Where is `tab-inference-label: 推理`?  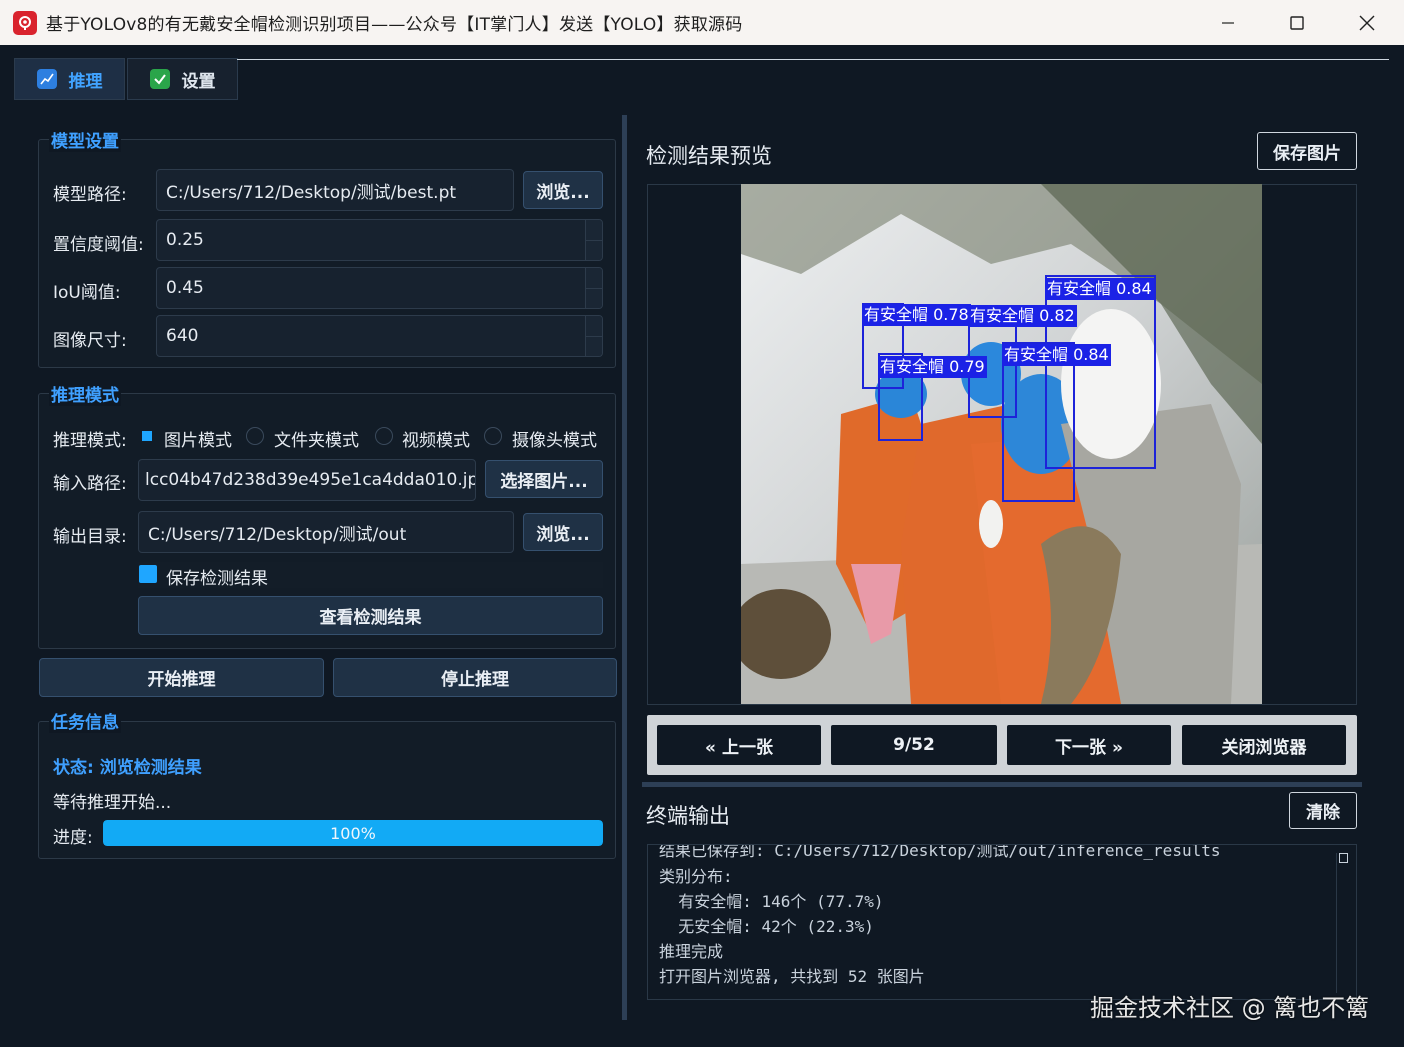 tab-inference-label: 推理 is located at coordinates (85, 81).